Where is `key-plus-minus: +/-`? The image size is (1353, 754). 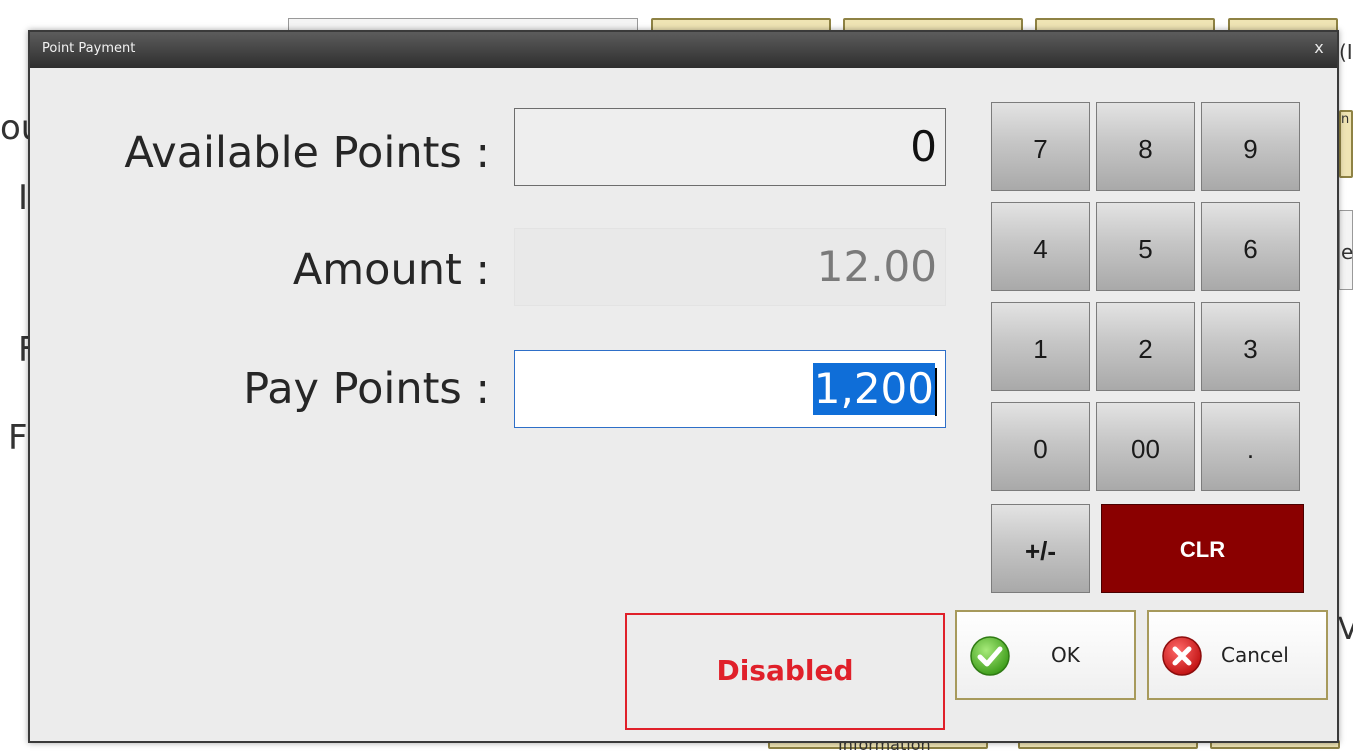
key-plus-minus: +/- is located at coordinates (1040, 548).